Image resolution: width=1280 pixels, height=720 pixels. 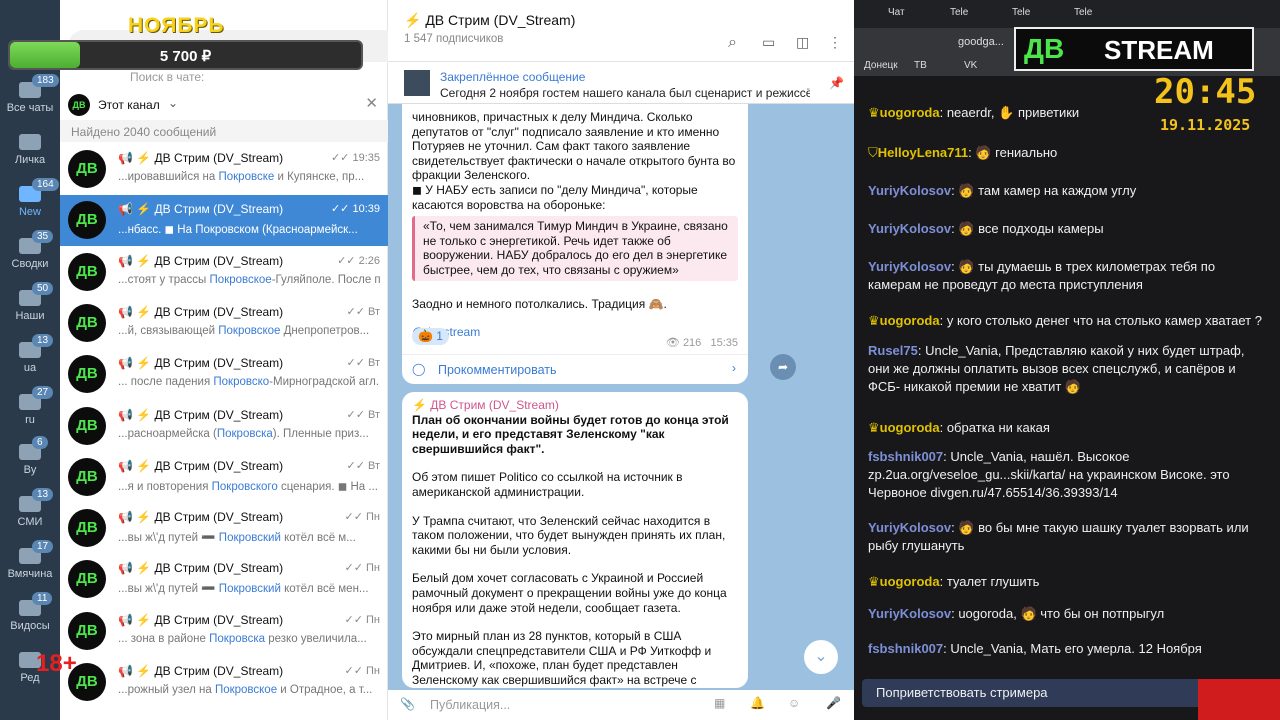 What do you see at coordinates (30, 458) in the screenshot?
I see `folder-7: 6 By` at bounding box center [30, 458].